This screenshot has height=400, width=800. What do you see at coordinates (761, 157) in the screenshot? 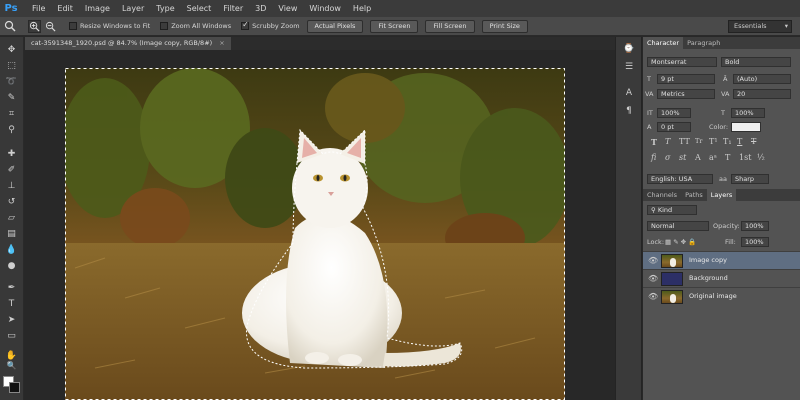
I see `half-fraction-icon: ½` at bounding box center [761, 157].